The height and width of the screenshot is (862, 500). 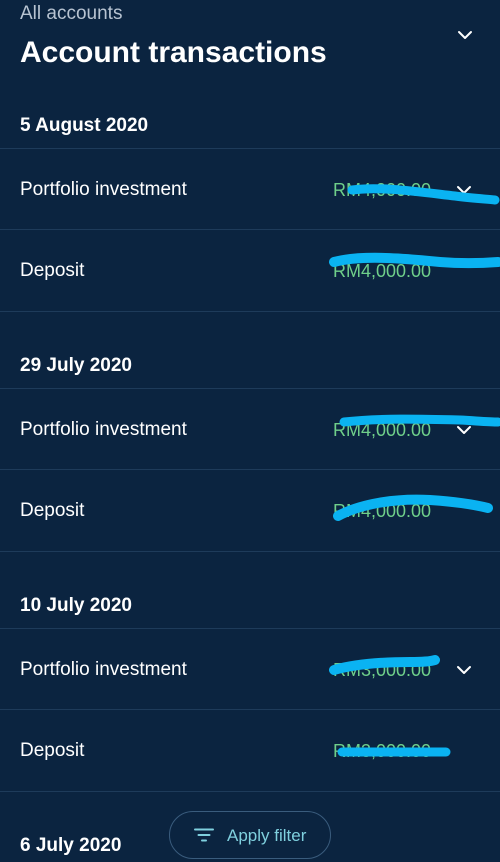 What do you see at coordinates (204, 835) in the screenshot?
I see `filter-icon` at bounding box center [204, 835].